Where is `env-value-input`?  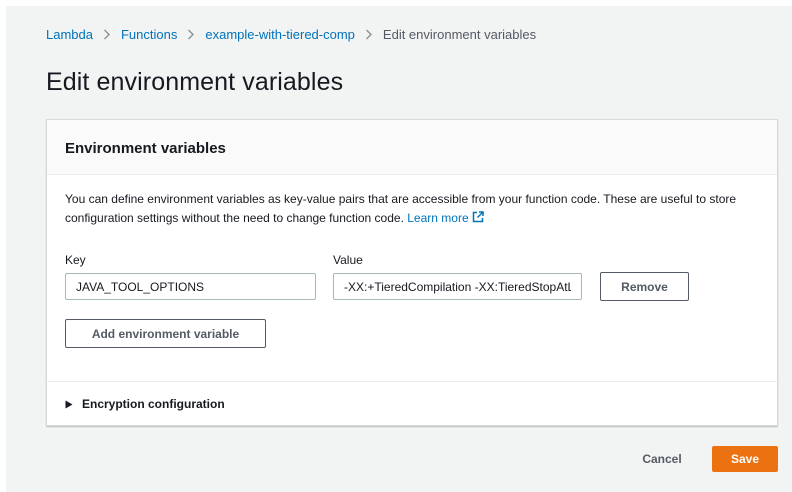 env-value-input is located at coordinates (457, 286).